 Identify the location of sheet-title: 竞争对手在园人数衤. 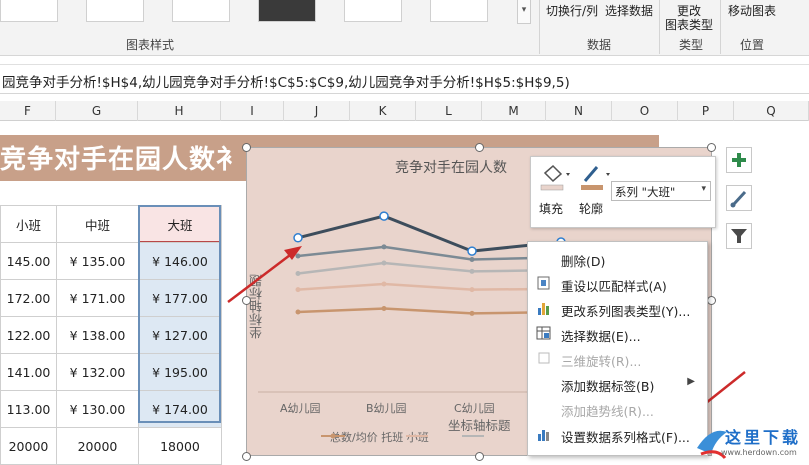
(122, 160).